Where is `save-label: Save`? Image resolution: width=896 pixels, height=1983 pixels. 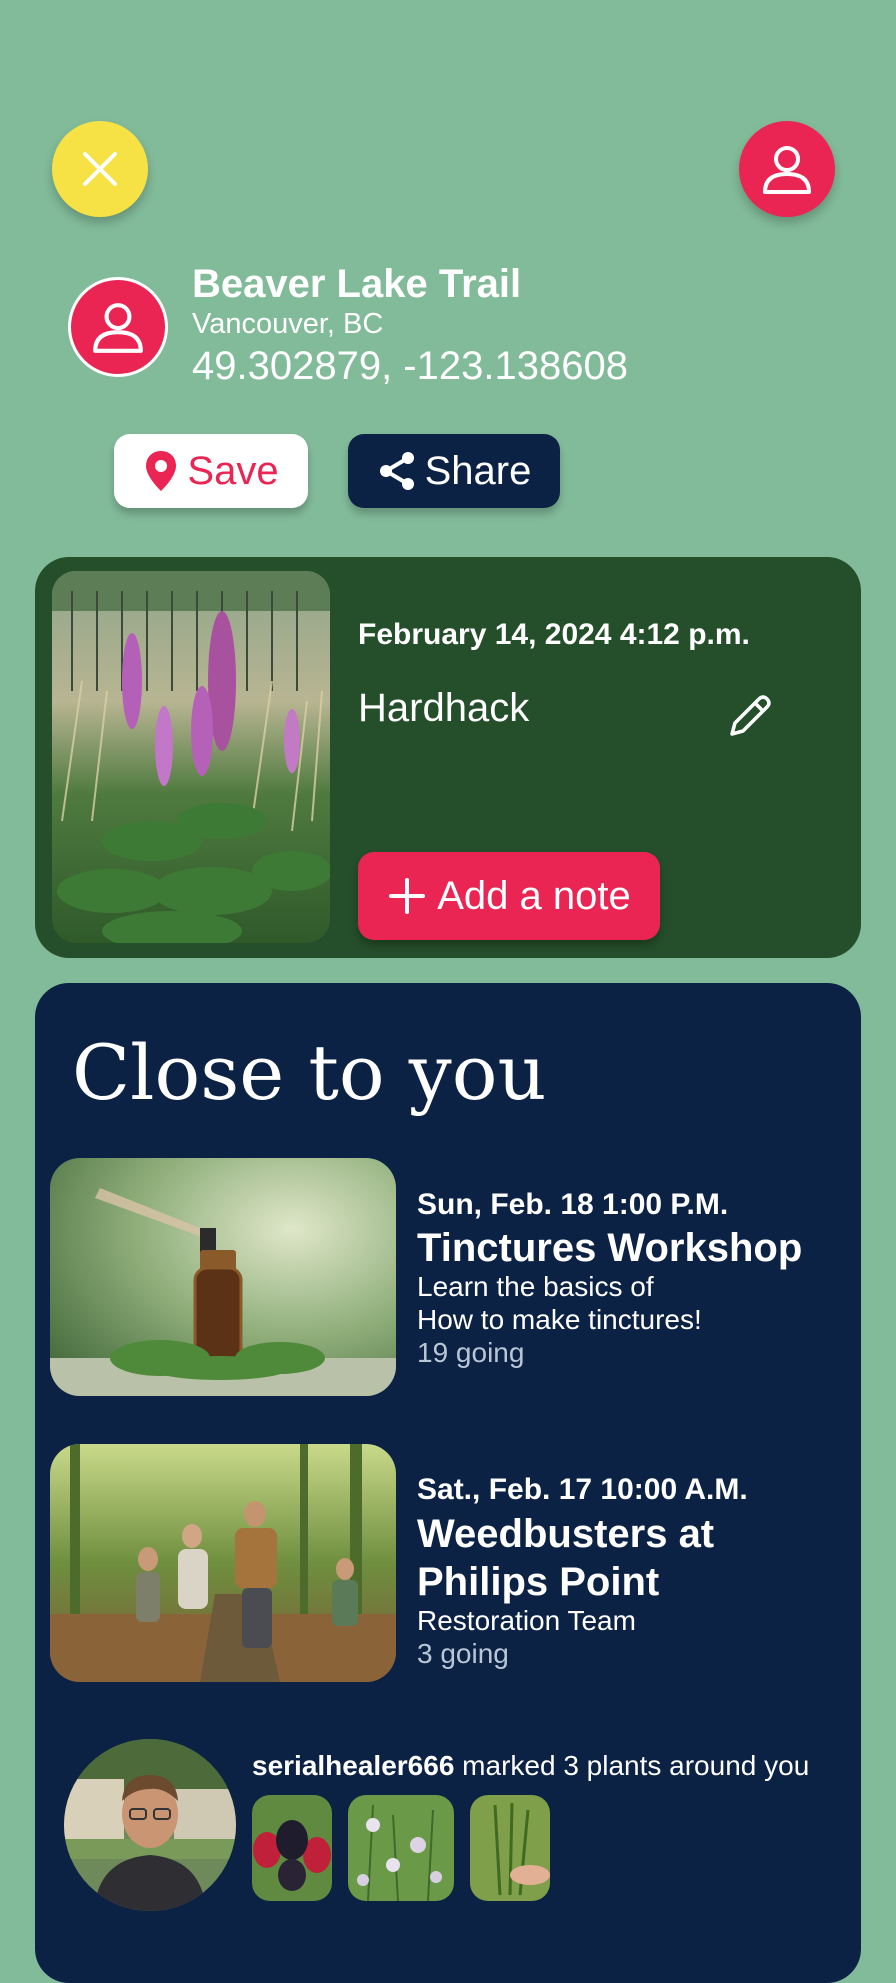 save-label: Save is located at coordinates (233, 470).